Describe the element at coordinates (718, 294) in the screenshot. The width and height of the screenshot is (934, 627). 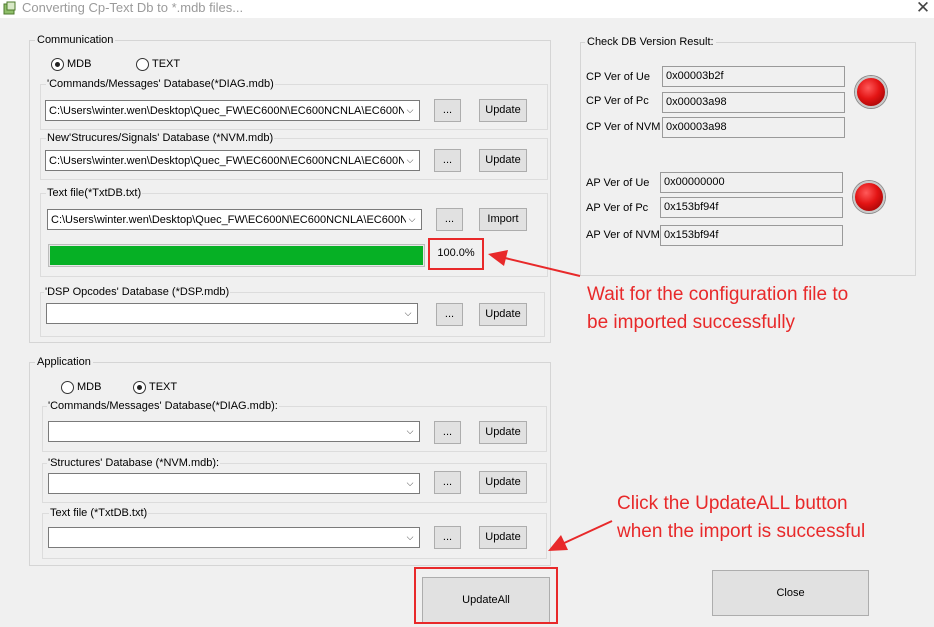
I see `import-note-line1: Wait for the configuration file to` at that location.